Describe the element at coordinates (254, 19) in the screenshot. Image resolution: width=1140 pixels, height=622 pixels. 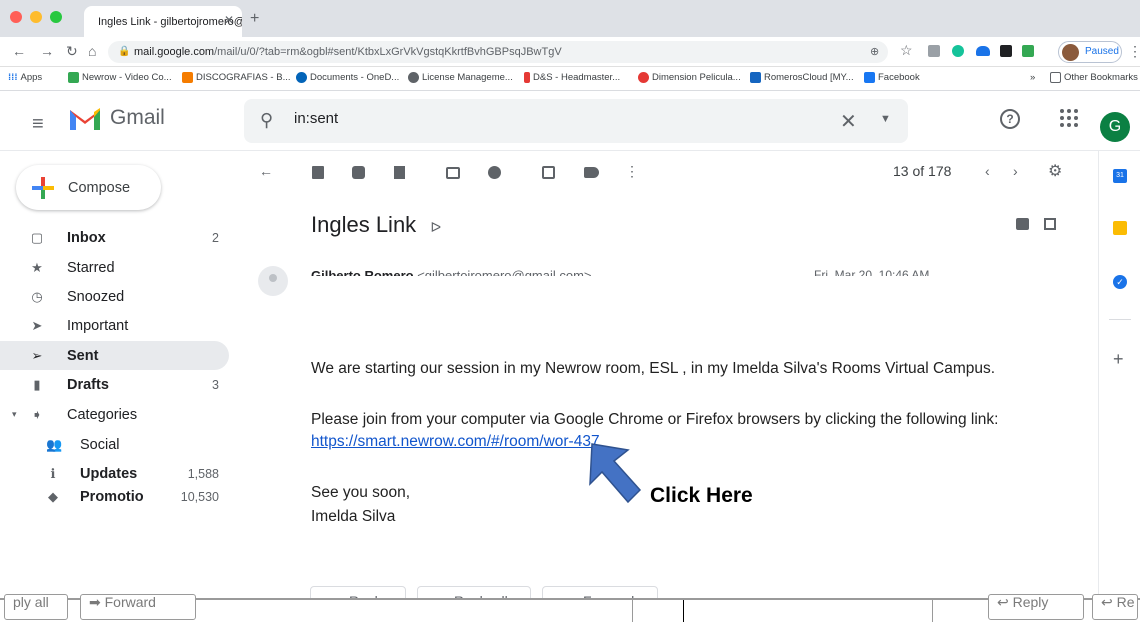
I see `new-tab-icon: +` at that location.